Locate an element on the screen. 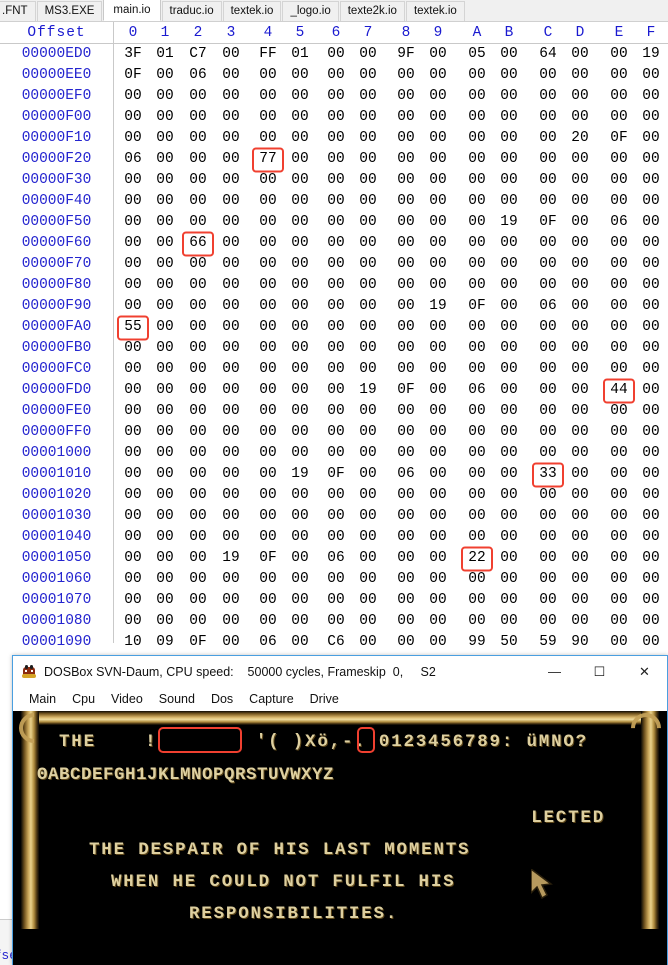 This screenshot has height=965, width=668. dosbox-menu-bar: Main Cpu Video Sound Dos Capture Drive is located at coordinates (340, 699).